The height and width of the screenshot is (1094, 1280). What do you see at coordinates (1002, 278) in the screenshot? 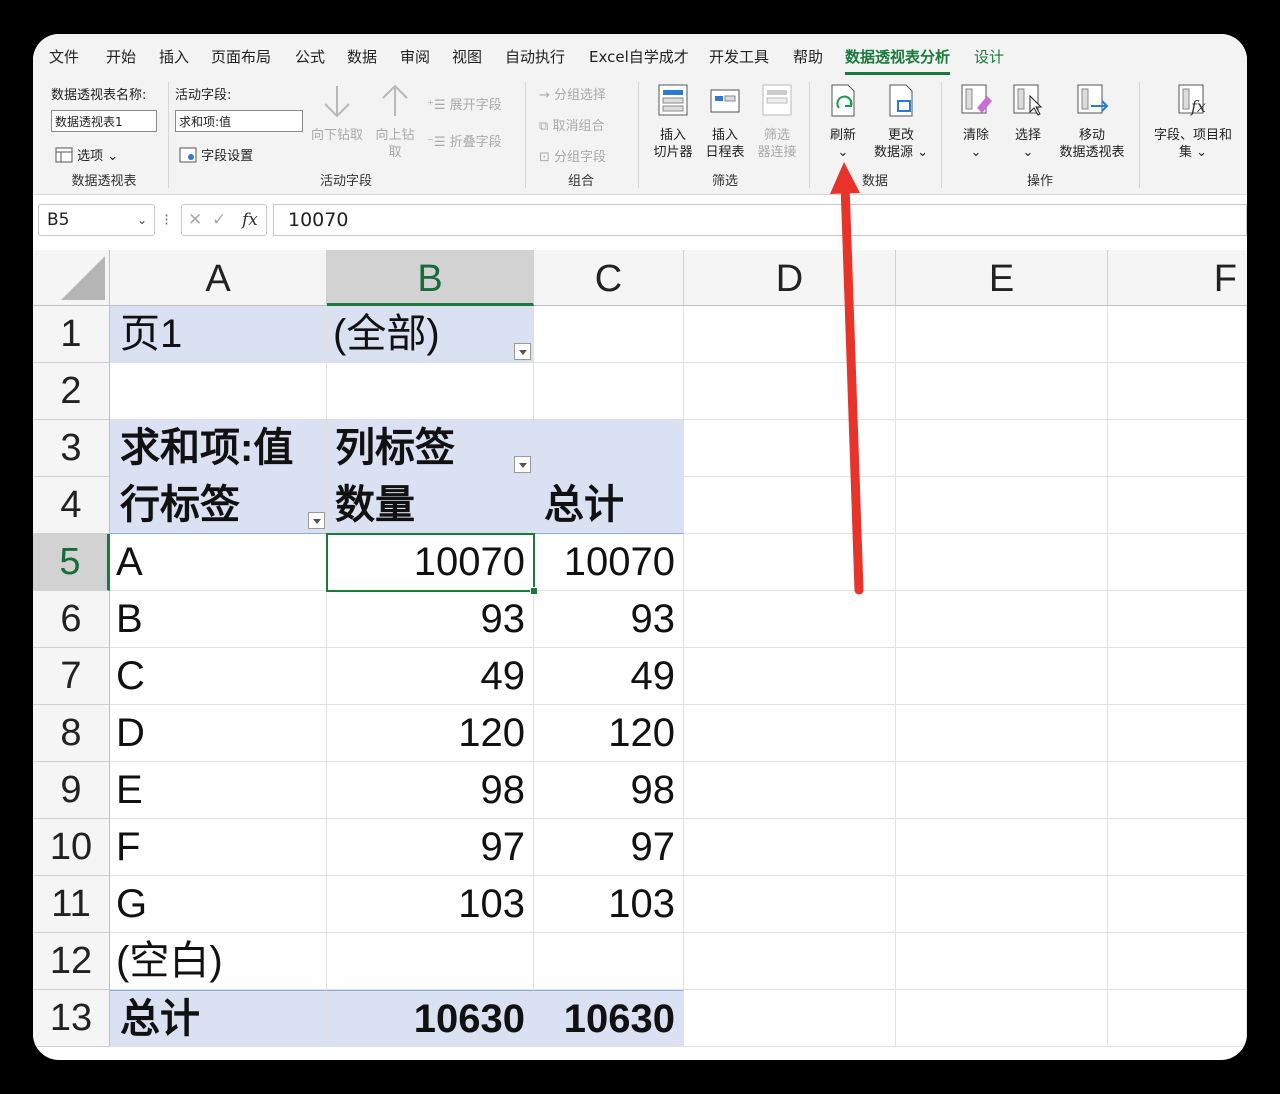
I see `column-header-e: E` at bounding box center [1002, 278].